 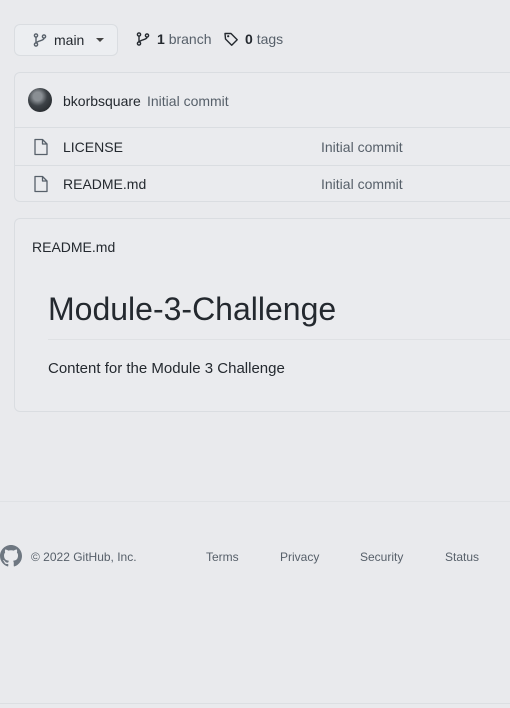 What do you see at coordinates (381, 557) in the screenshot?
I see `footer-link-security: Security` at bounding box center [381, 557].